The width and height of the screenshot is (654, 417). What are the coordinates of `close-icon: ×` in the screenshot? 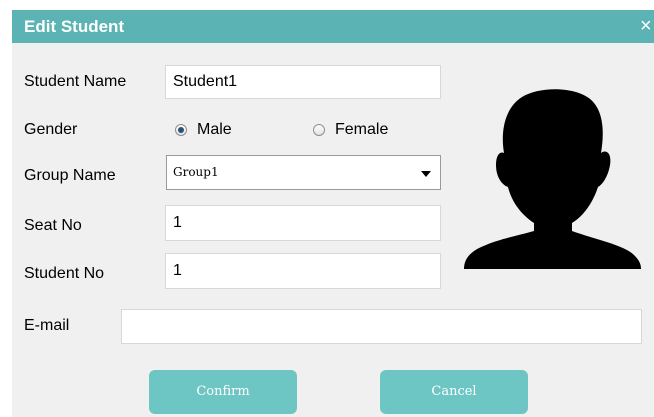 It's located at (647, 26).